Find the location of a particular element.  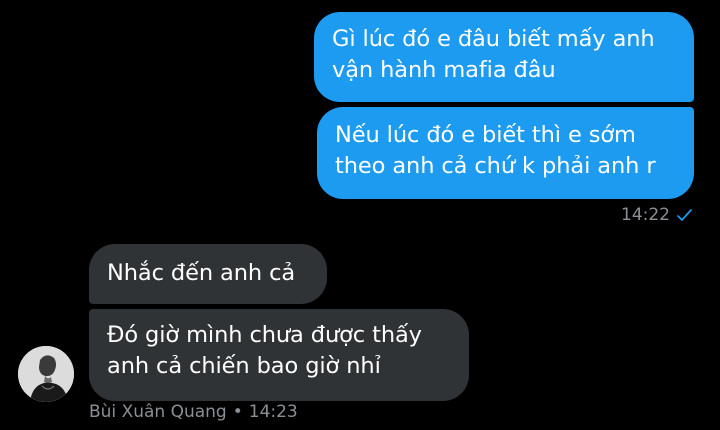

message-text-line: Đó giờ mình chưa được thấy is located at coordinates (264, 335).